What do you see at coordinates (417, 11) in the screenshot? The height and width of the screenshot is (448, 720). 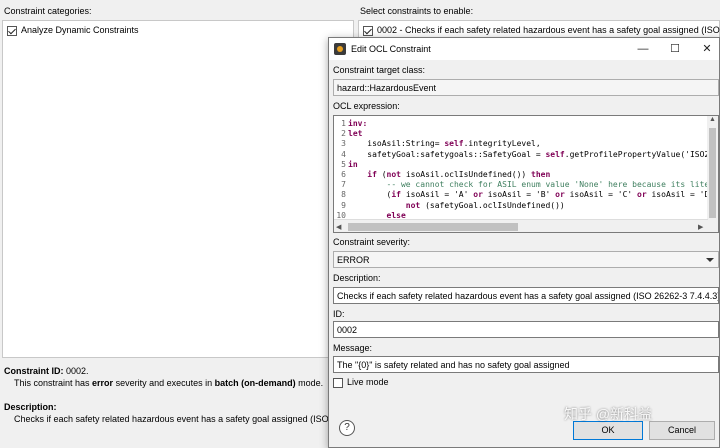 I see `select-constraints-title: Select constraints to enable:` at bounding box center [417, 11].